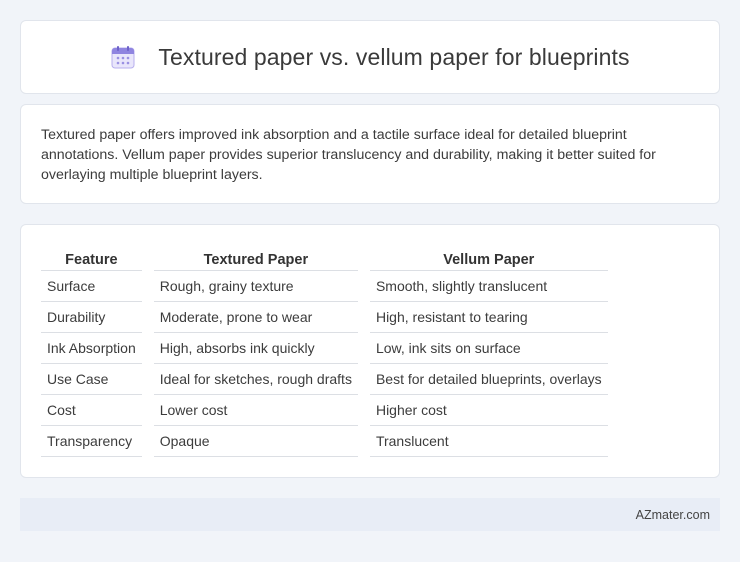 The height and width of the screenshot is (562, 740). I want to click on cell-textured: Rough, grainy texture, so click(255, 286).